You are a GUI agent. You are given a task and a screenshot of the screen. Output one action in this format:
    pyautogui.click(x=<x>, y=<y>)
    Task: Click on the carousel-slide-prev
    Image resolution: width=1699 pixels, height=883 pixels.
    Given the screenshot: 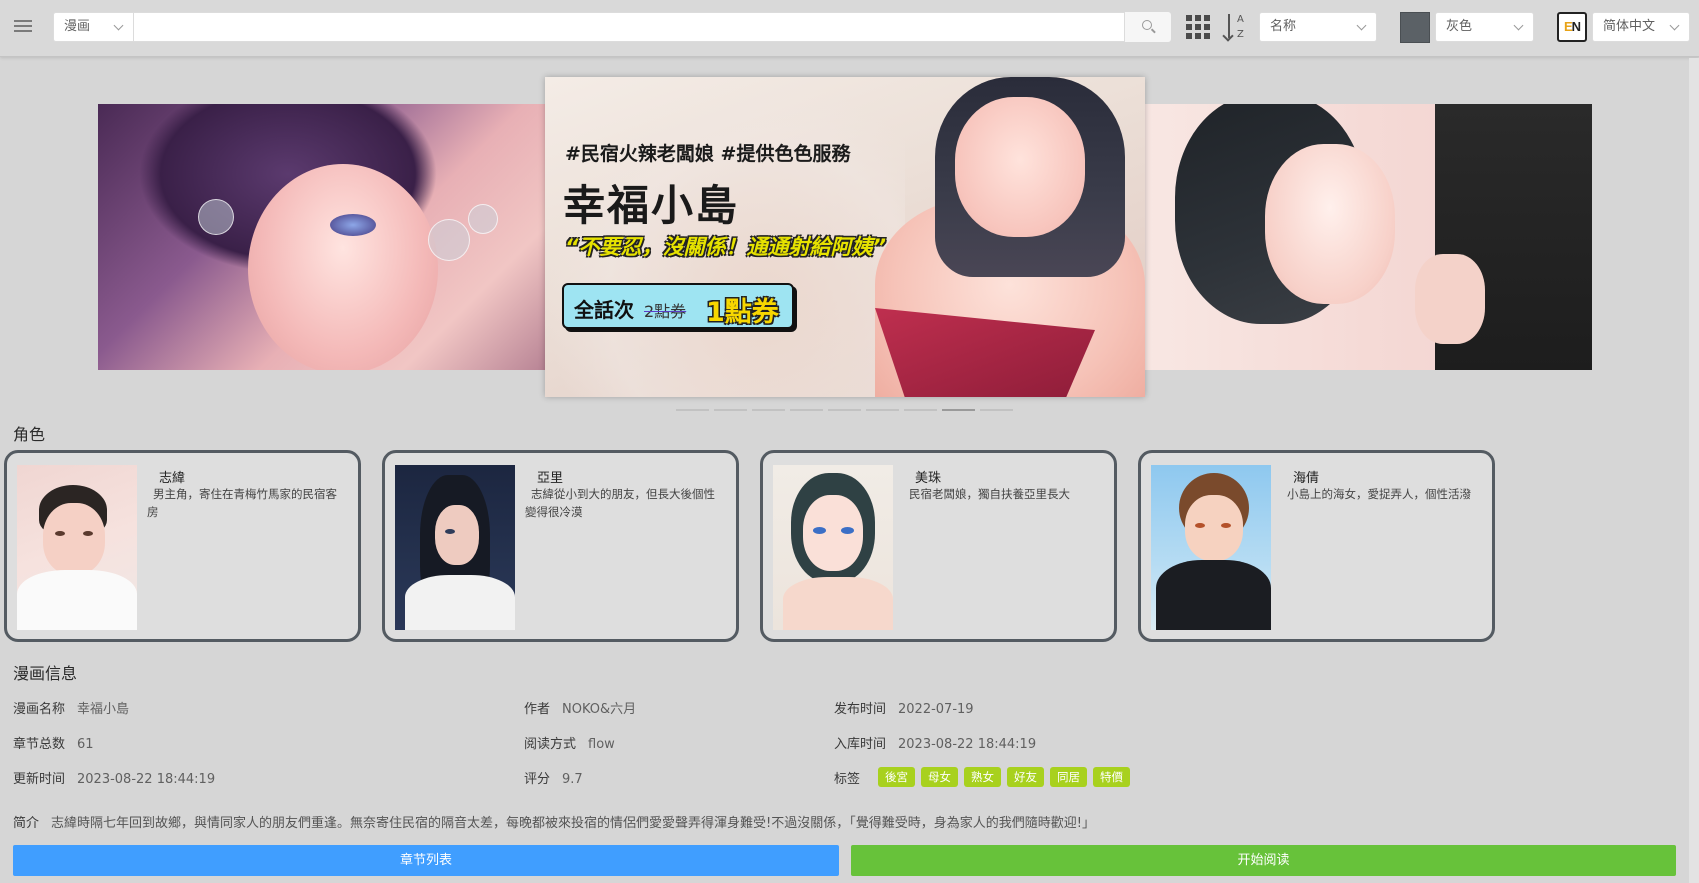 What is the action you would take?
    pyautogui.click(x=321, y=237)
    